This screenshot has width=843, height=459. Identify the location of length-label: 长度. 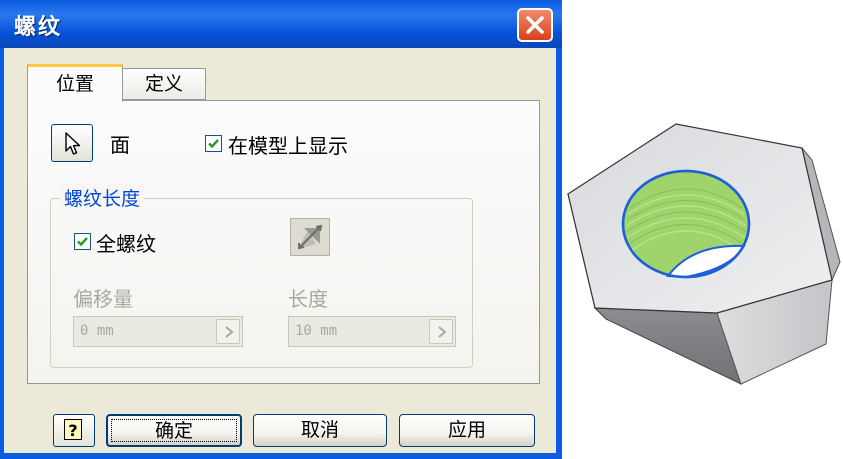
(308, 299).